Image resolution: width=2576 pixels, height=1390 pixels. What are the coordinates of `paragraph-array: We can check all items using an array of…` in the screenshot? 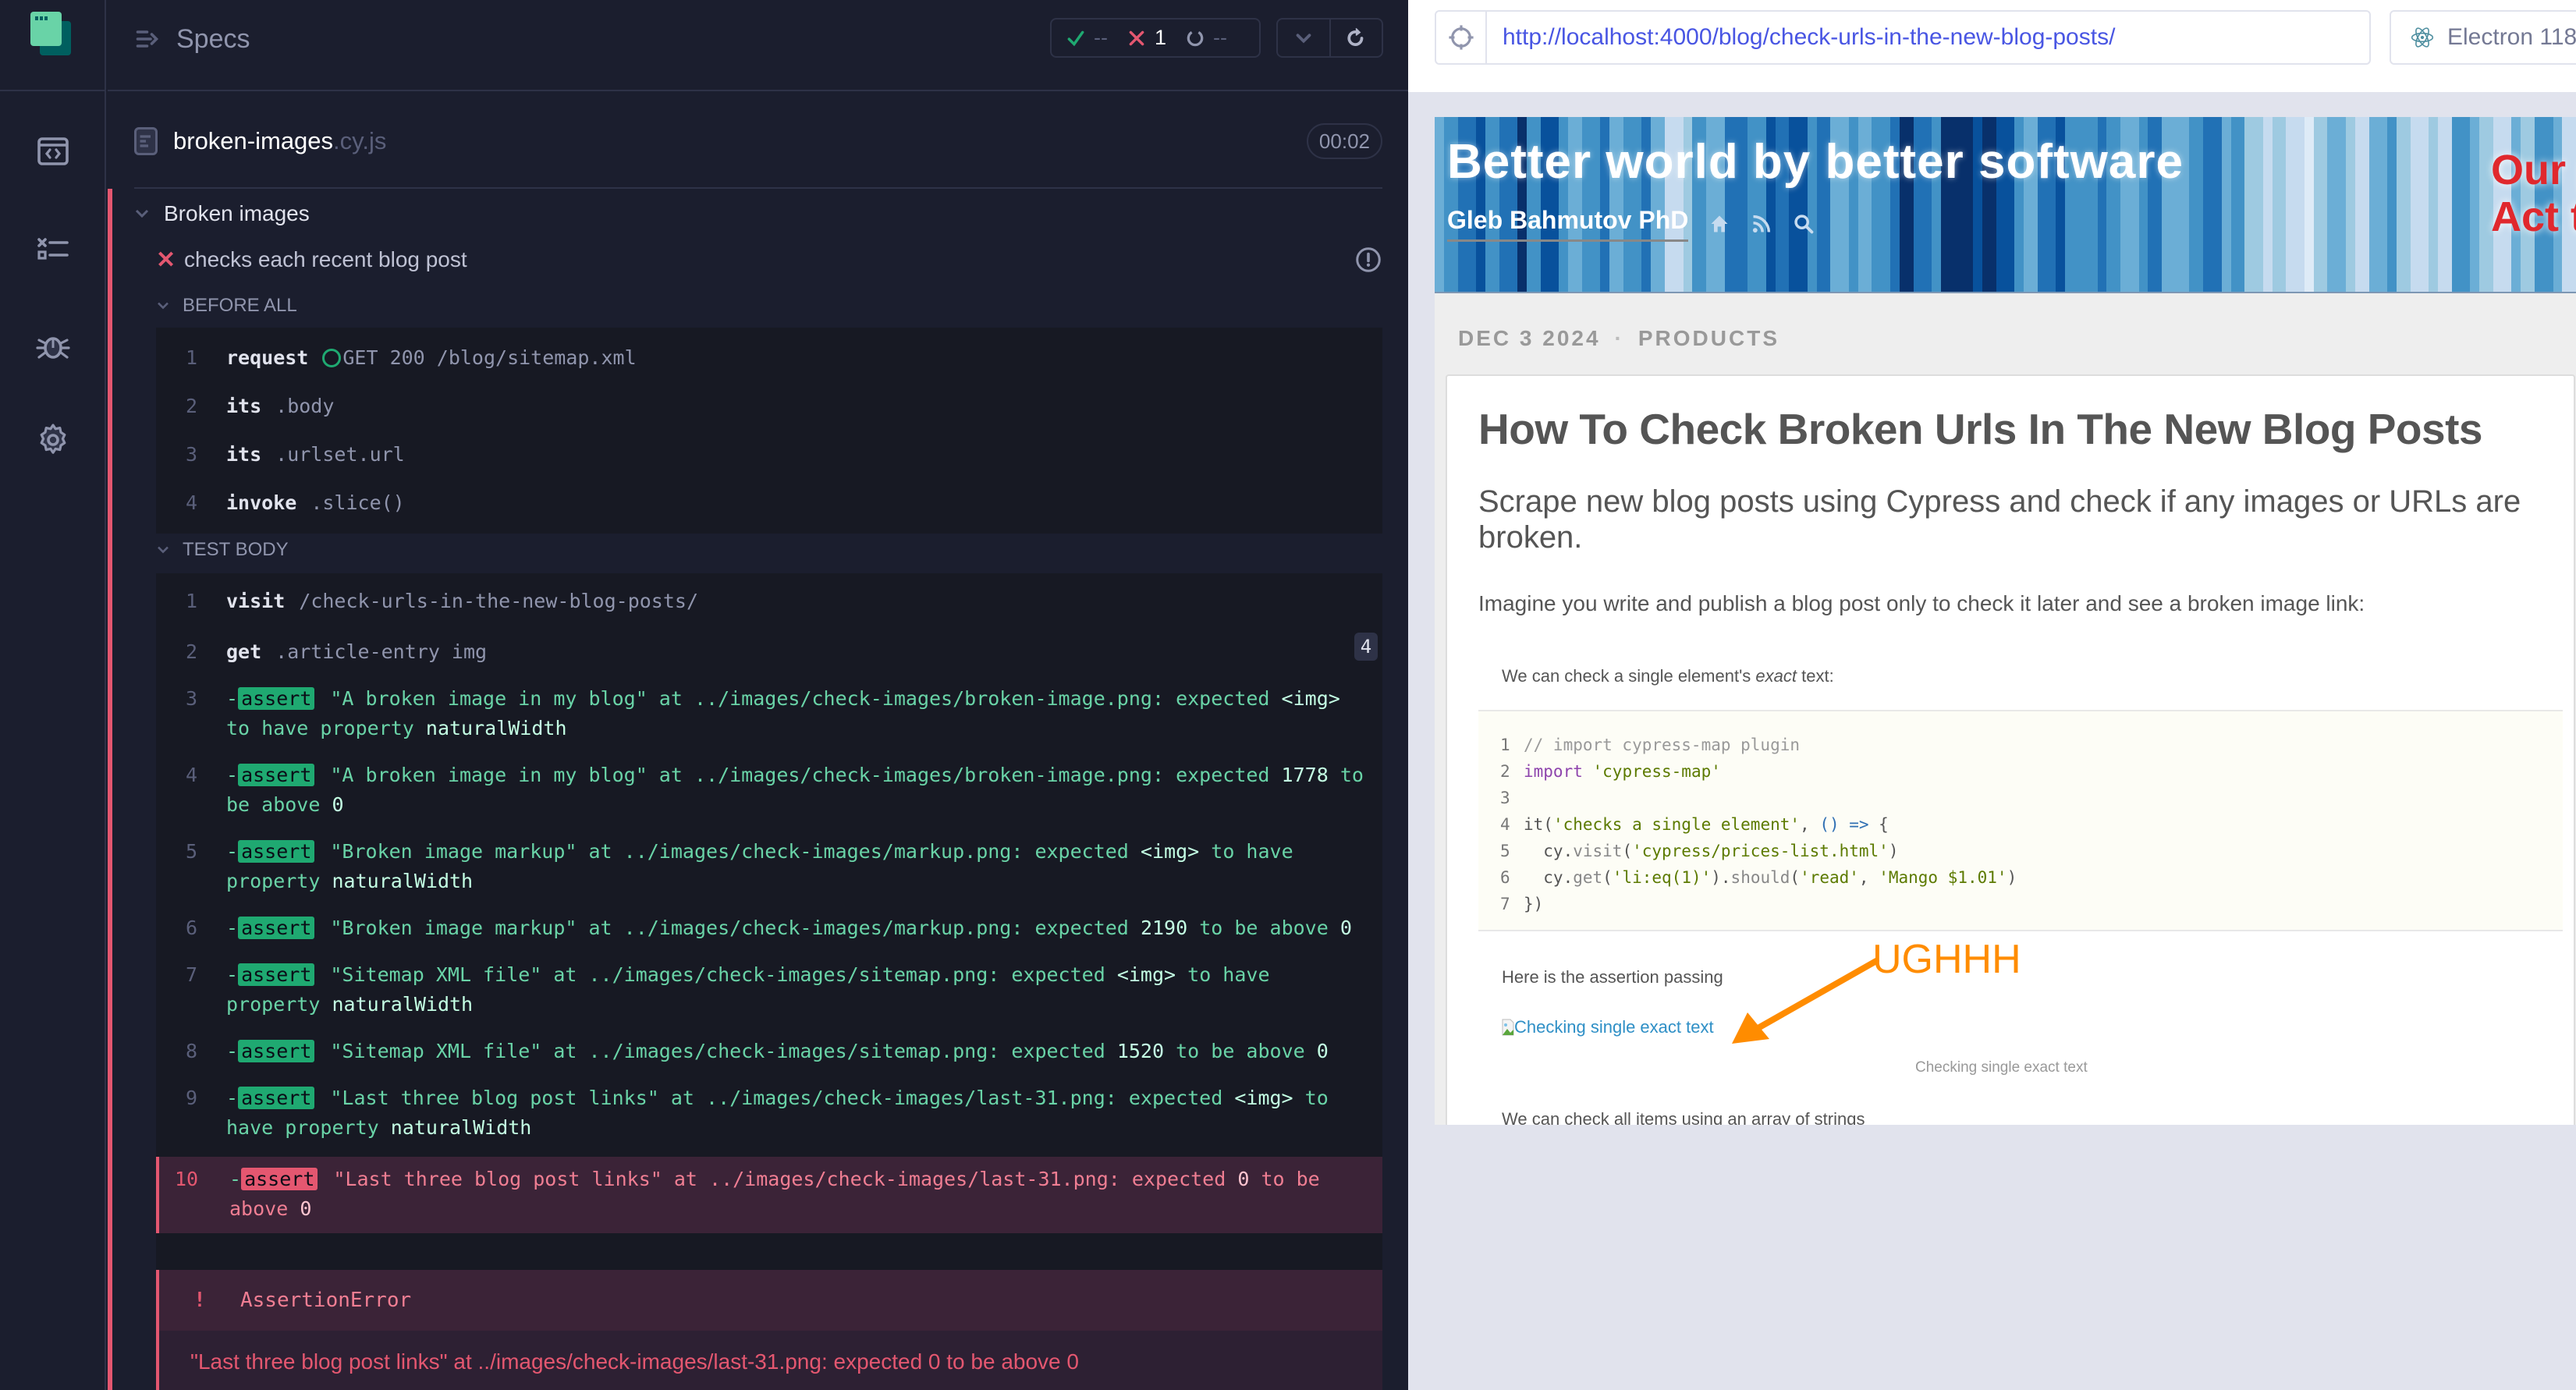 It's located at (1683, 1117).